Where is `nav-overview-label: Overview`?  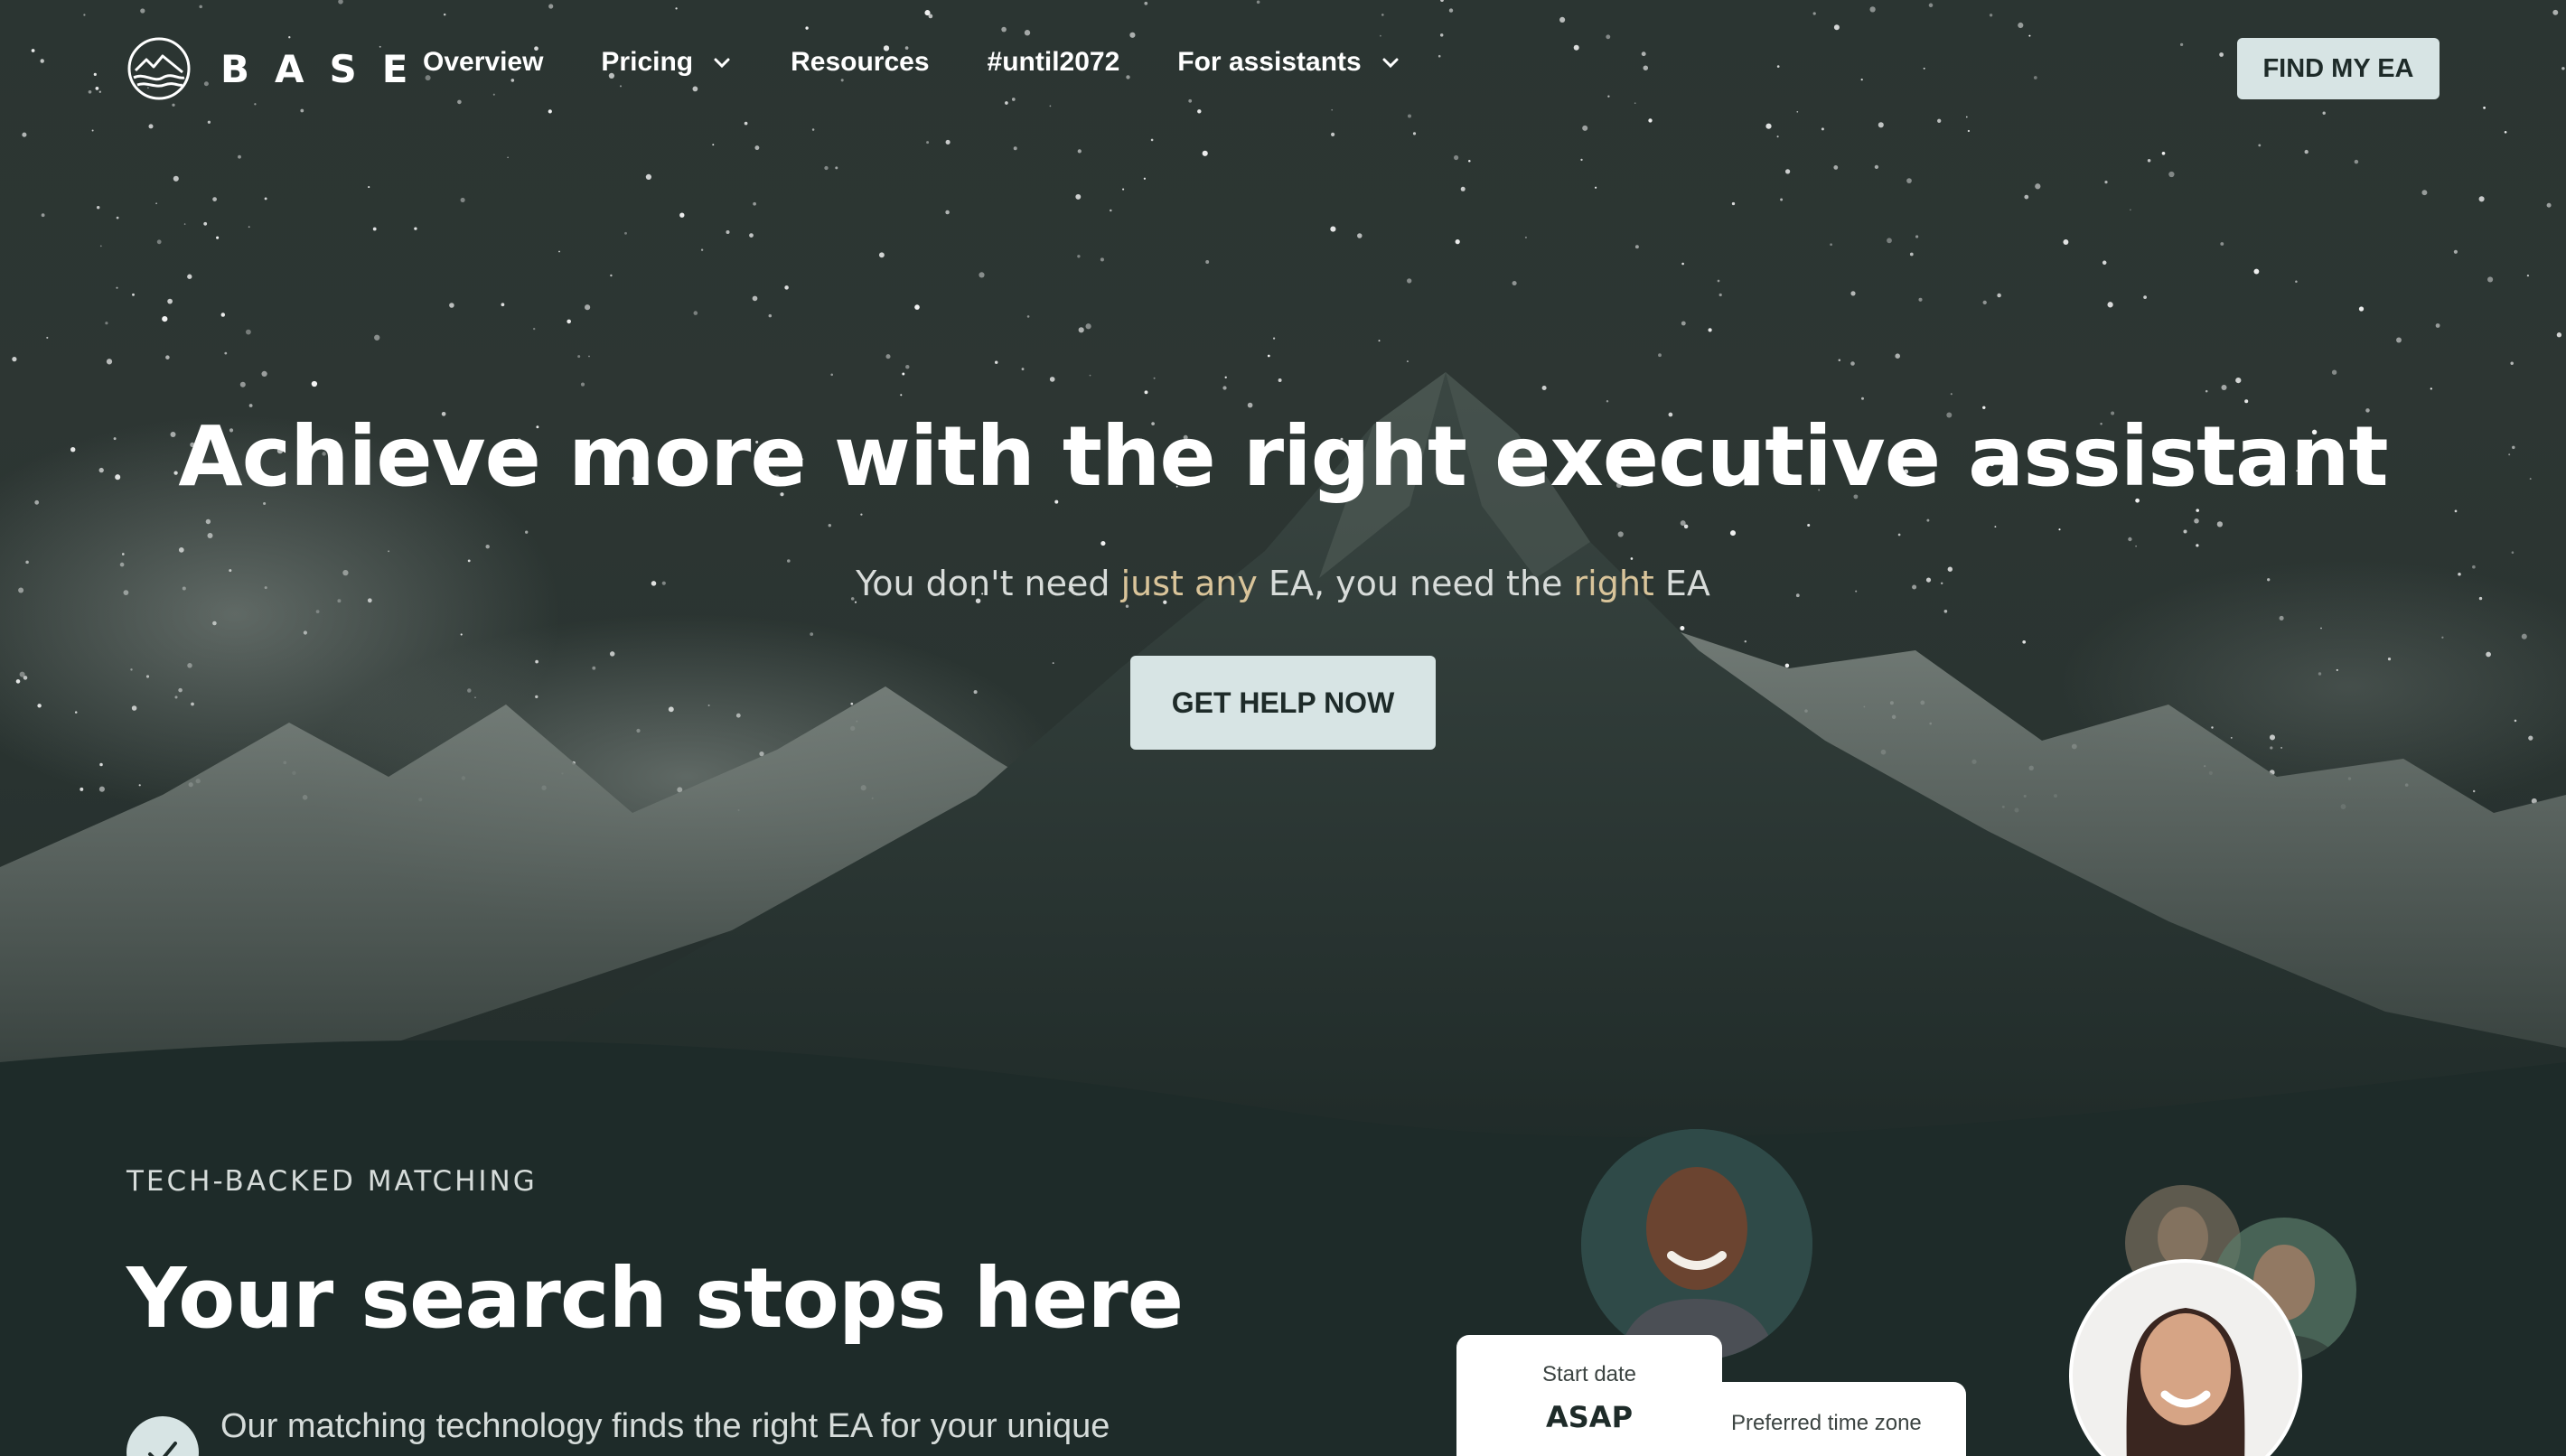
nav-overview-label: Overview is located at coordinates (483, 62).